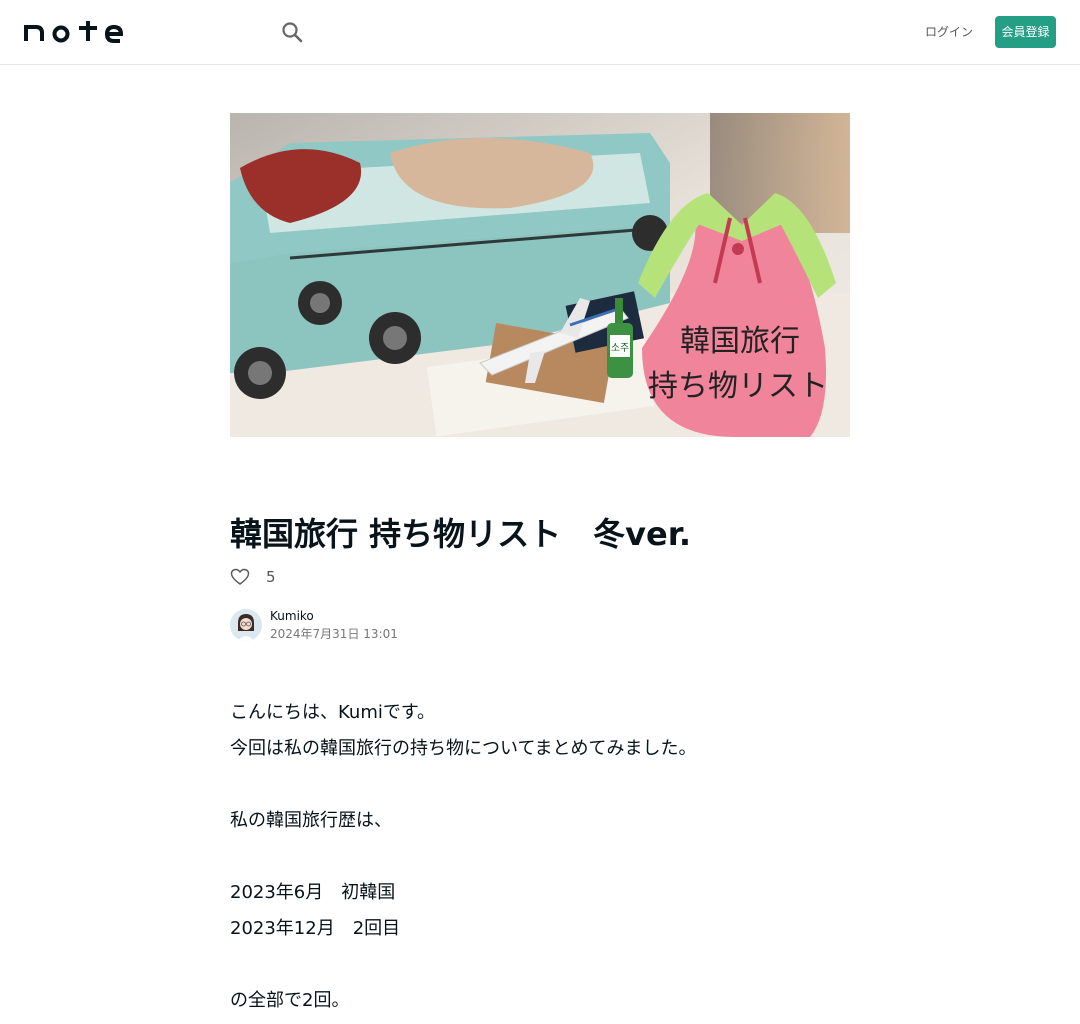 The width and height of the screenshot is (1080, 1024). I want to click on author-name: Kumiko, so click(334, 616).